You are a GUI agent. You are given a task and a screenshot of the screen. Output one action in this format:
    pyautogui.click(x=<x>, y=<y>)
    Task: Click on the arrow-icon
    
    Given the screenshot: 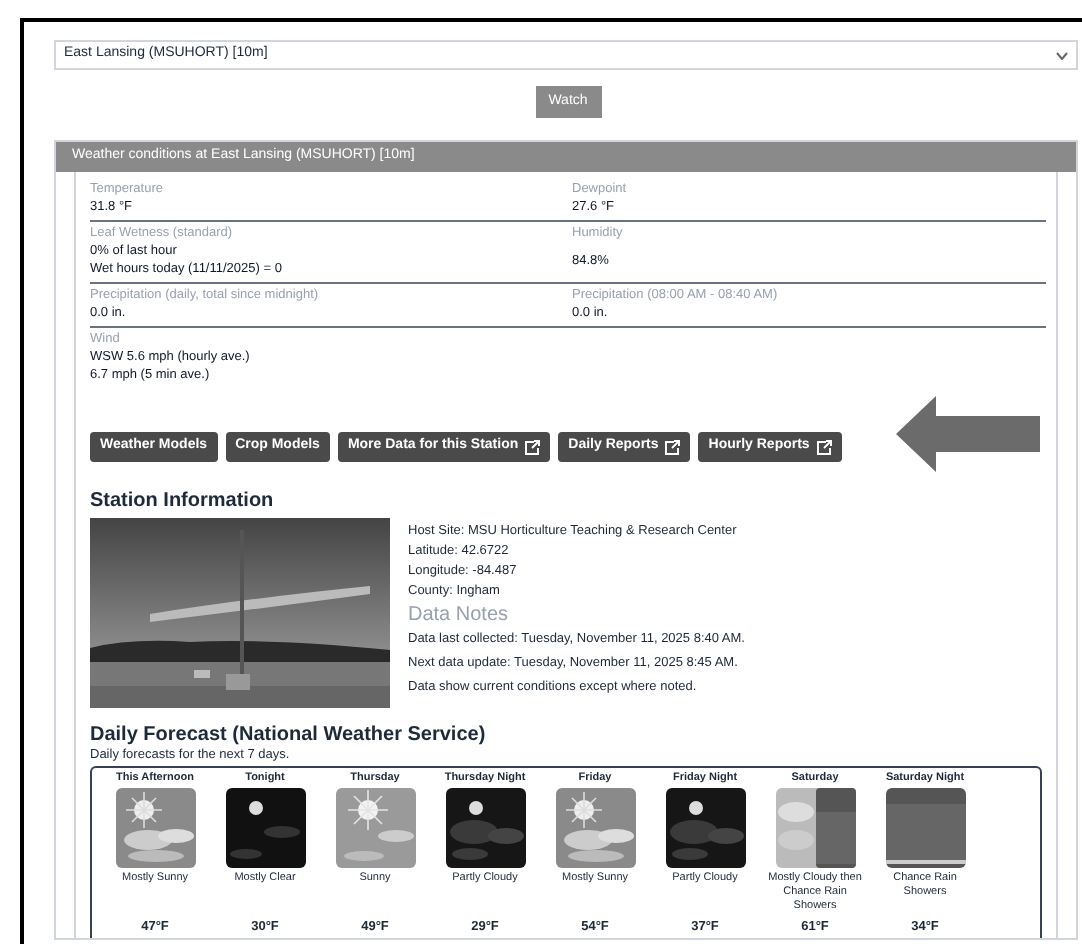 What is the action you would take?
    pyautogui.click(x=968, y=434)
    